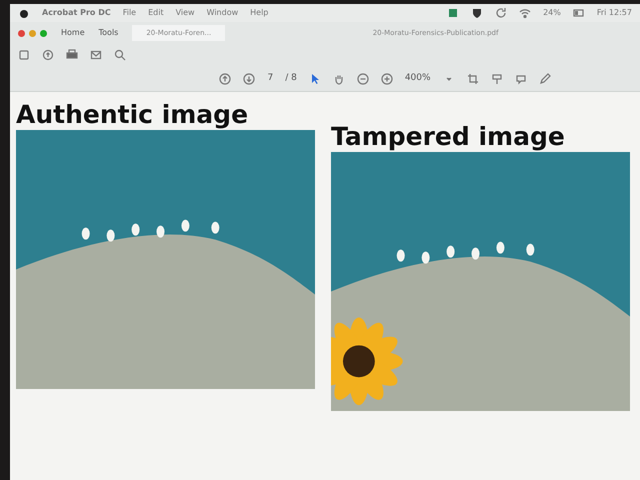  Describe the element at coordinates (362, 78) in the screenshot. I see `zoom-out-icon` at that location.